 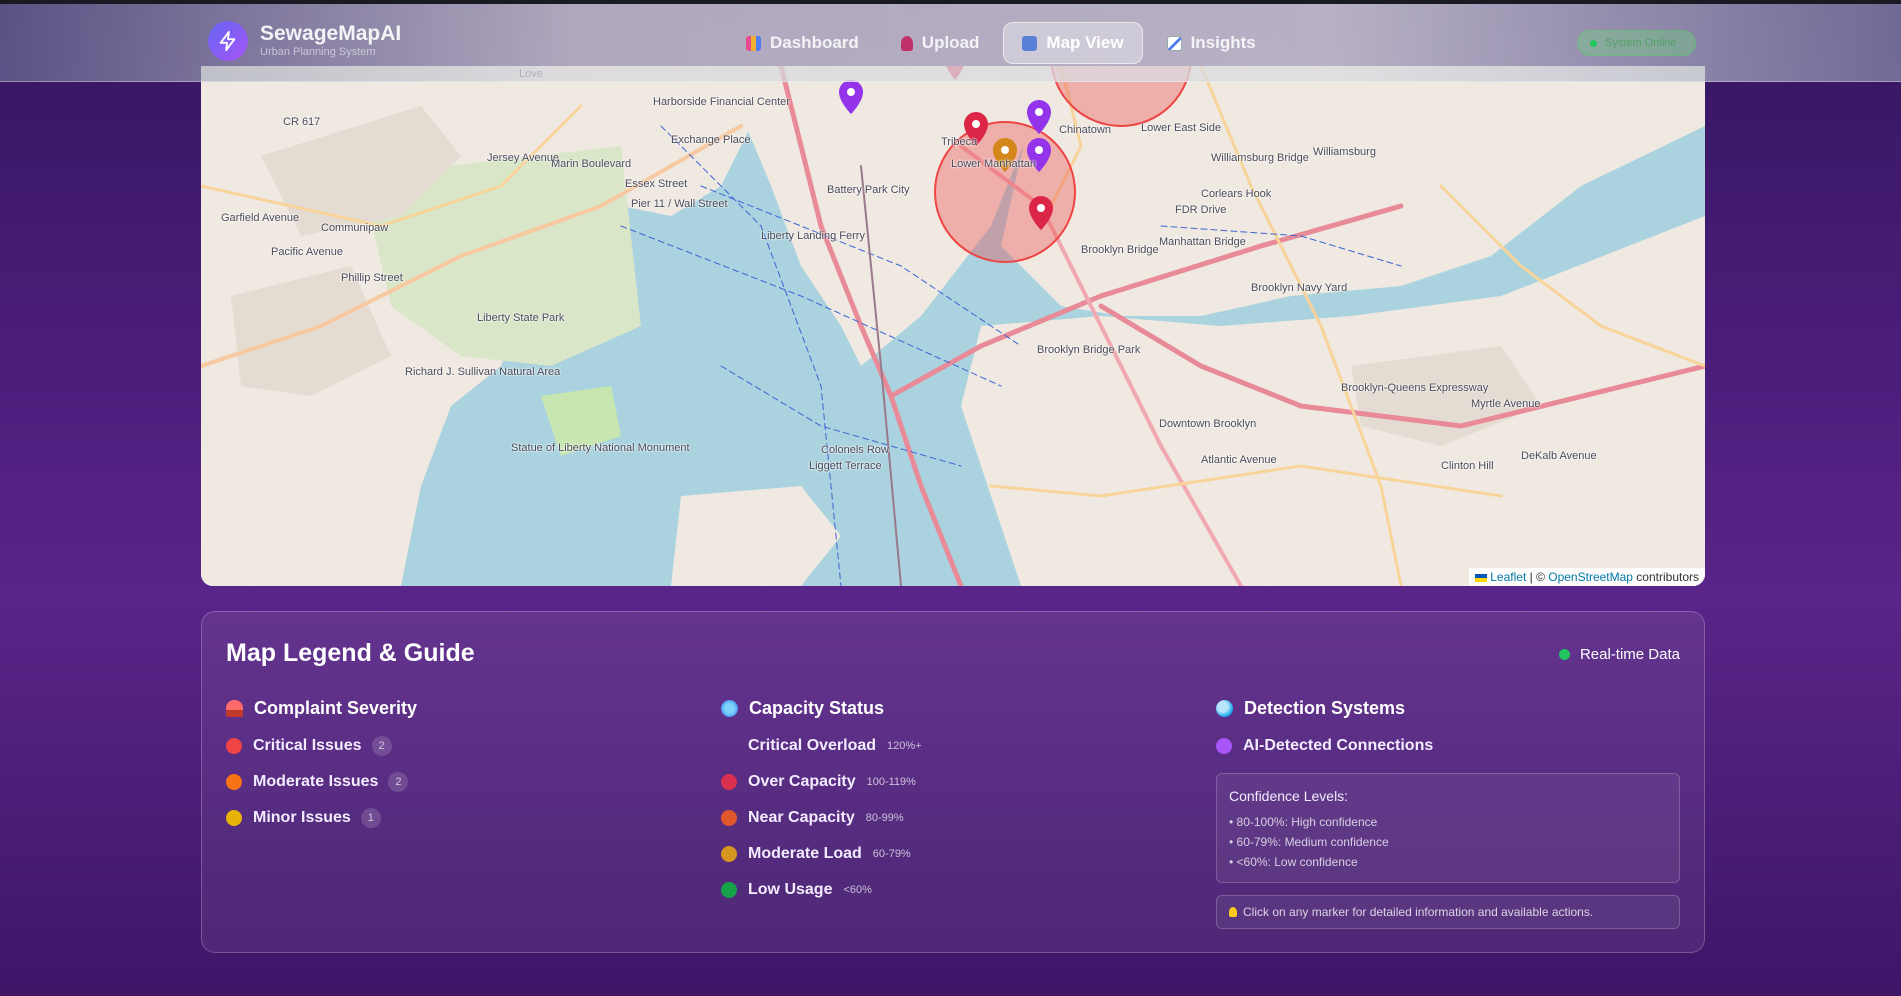 I want to click on severity-title: Complaint Severity, so click(x=336, y=707).